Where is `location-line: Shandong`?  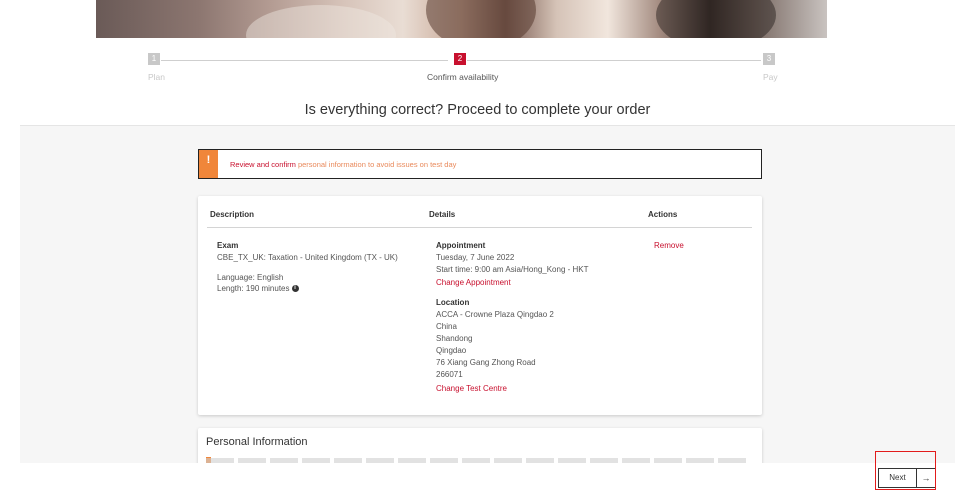 location-line: Shandong is located at coordinates (454, 338).